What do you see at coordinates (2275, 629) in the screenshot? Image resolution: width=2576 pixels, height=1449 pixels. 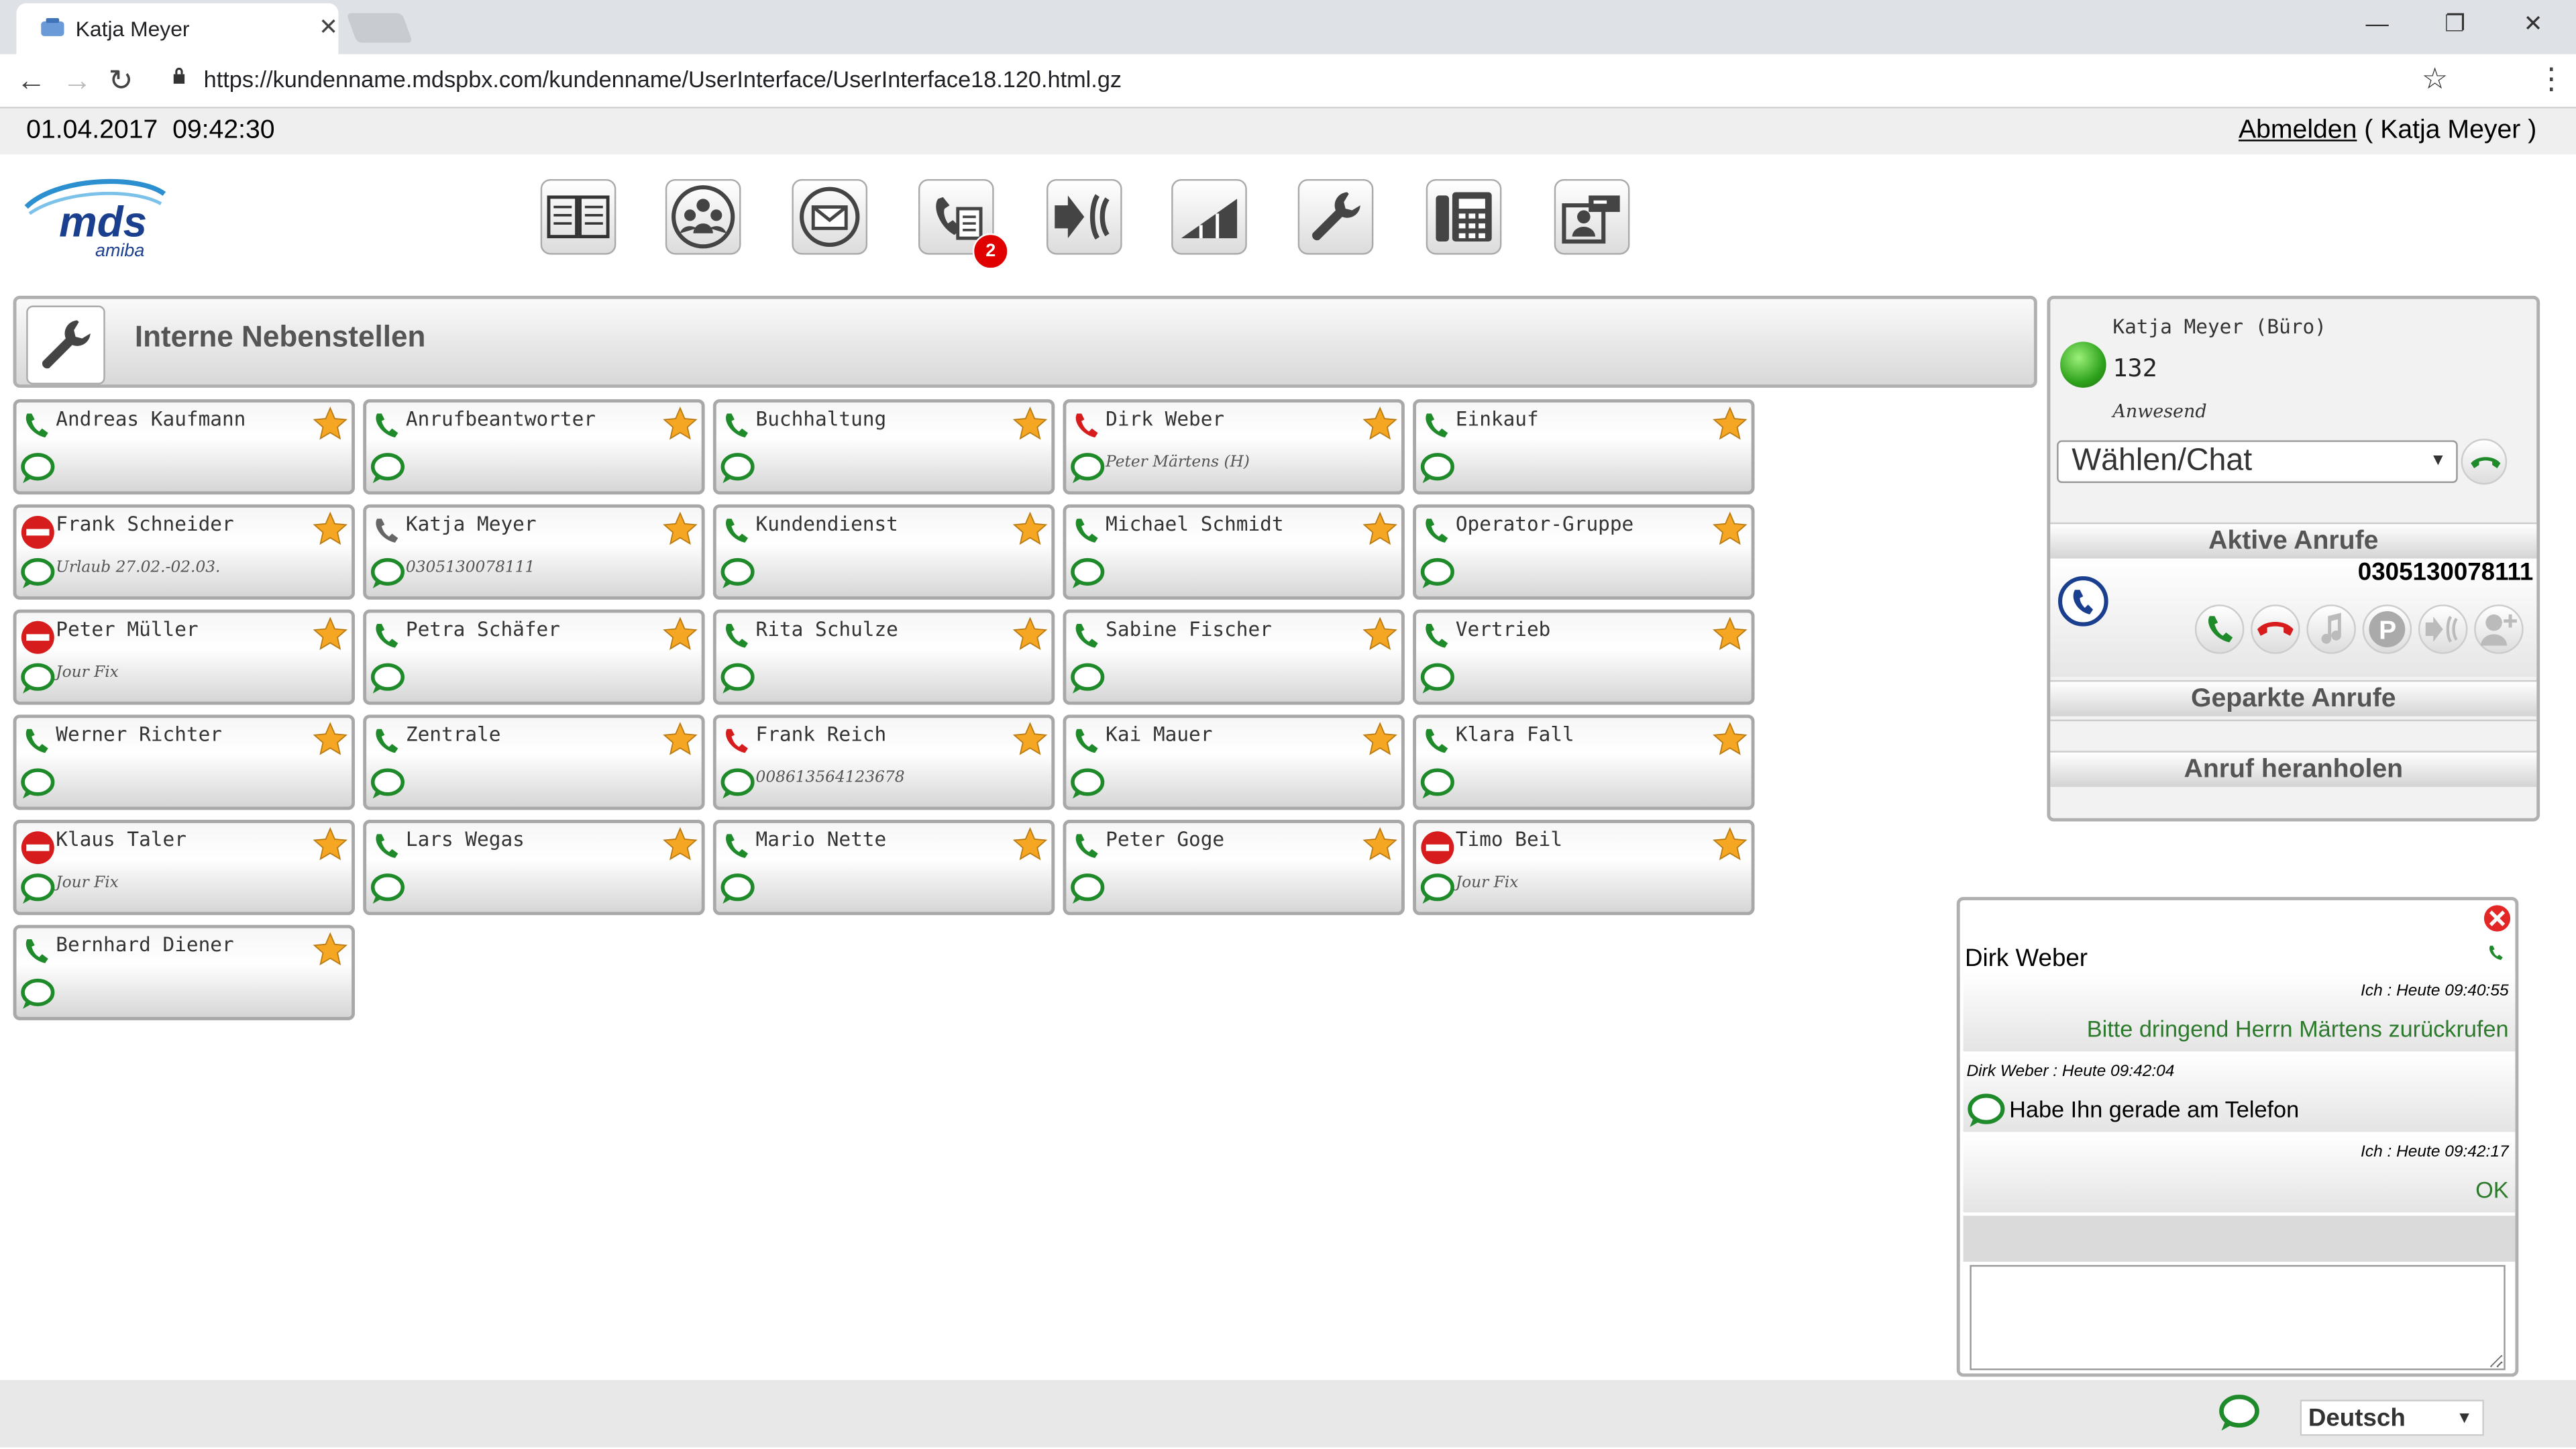 I see `hangup-call-button` at bounding box center [2275, 629].